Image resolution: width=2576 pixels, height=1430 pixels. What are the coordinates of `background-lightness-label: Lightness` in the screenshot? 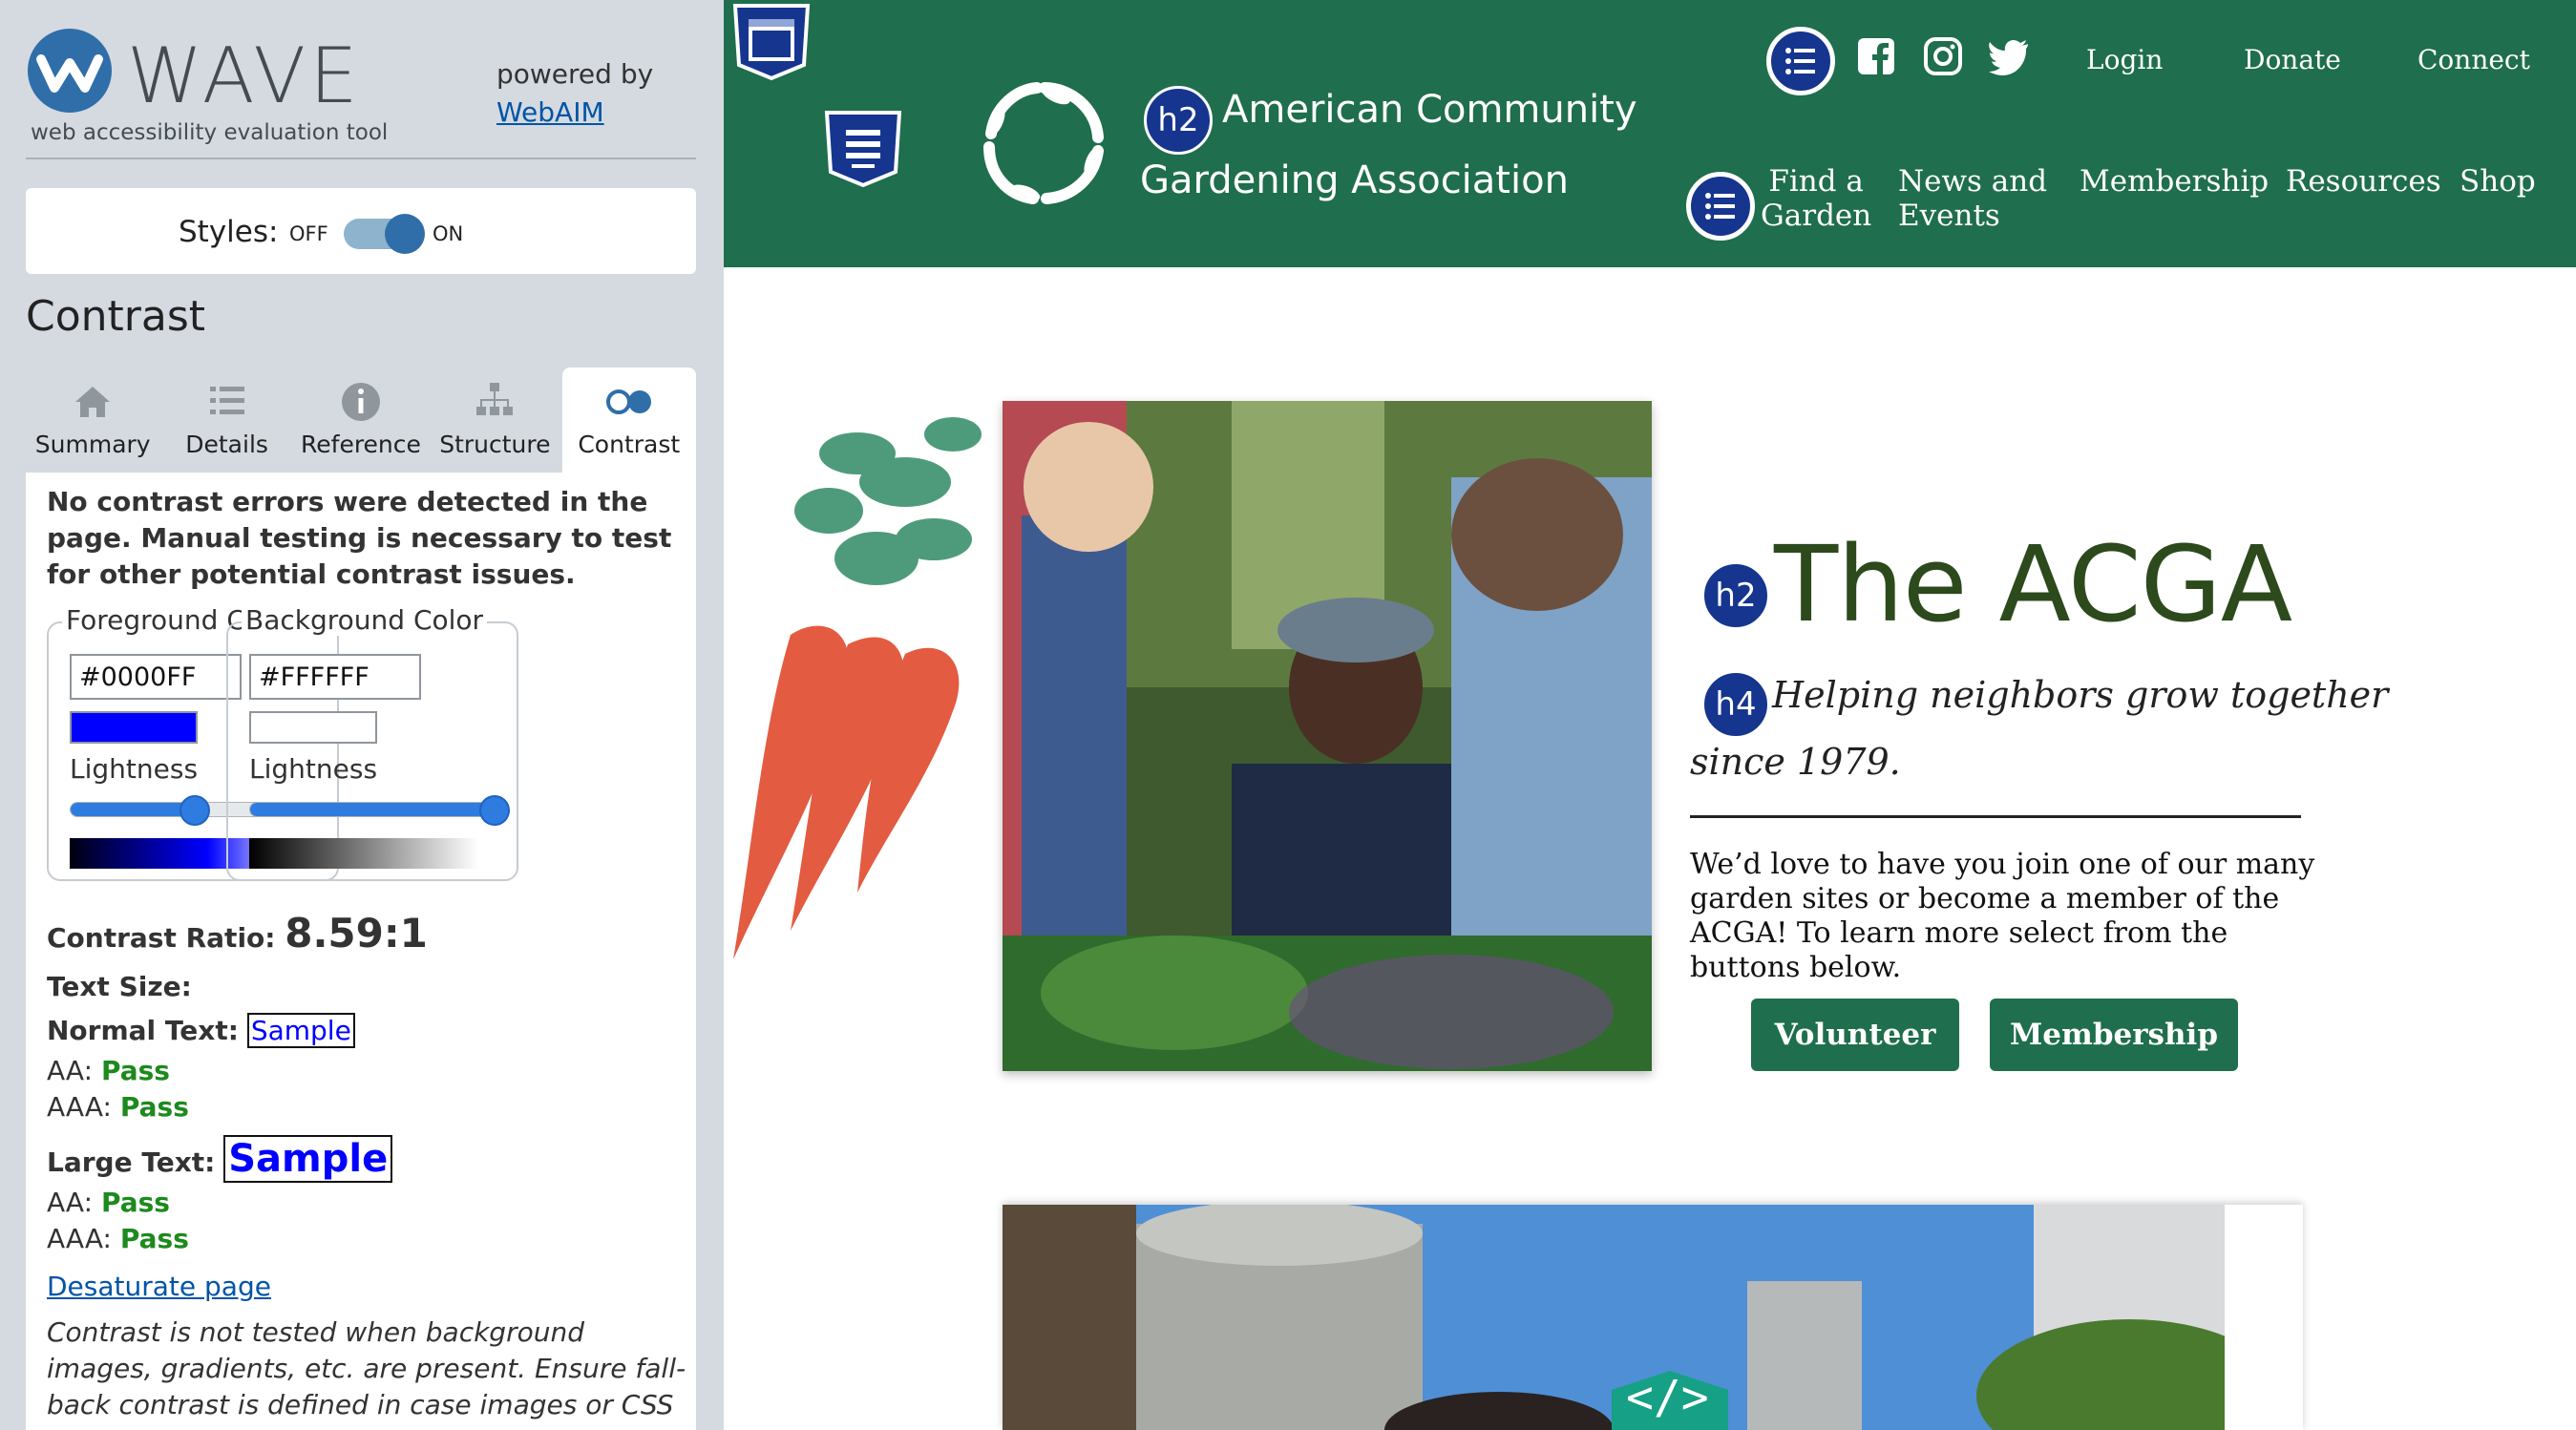 It's located at (313, 769).